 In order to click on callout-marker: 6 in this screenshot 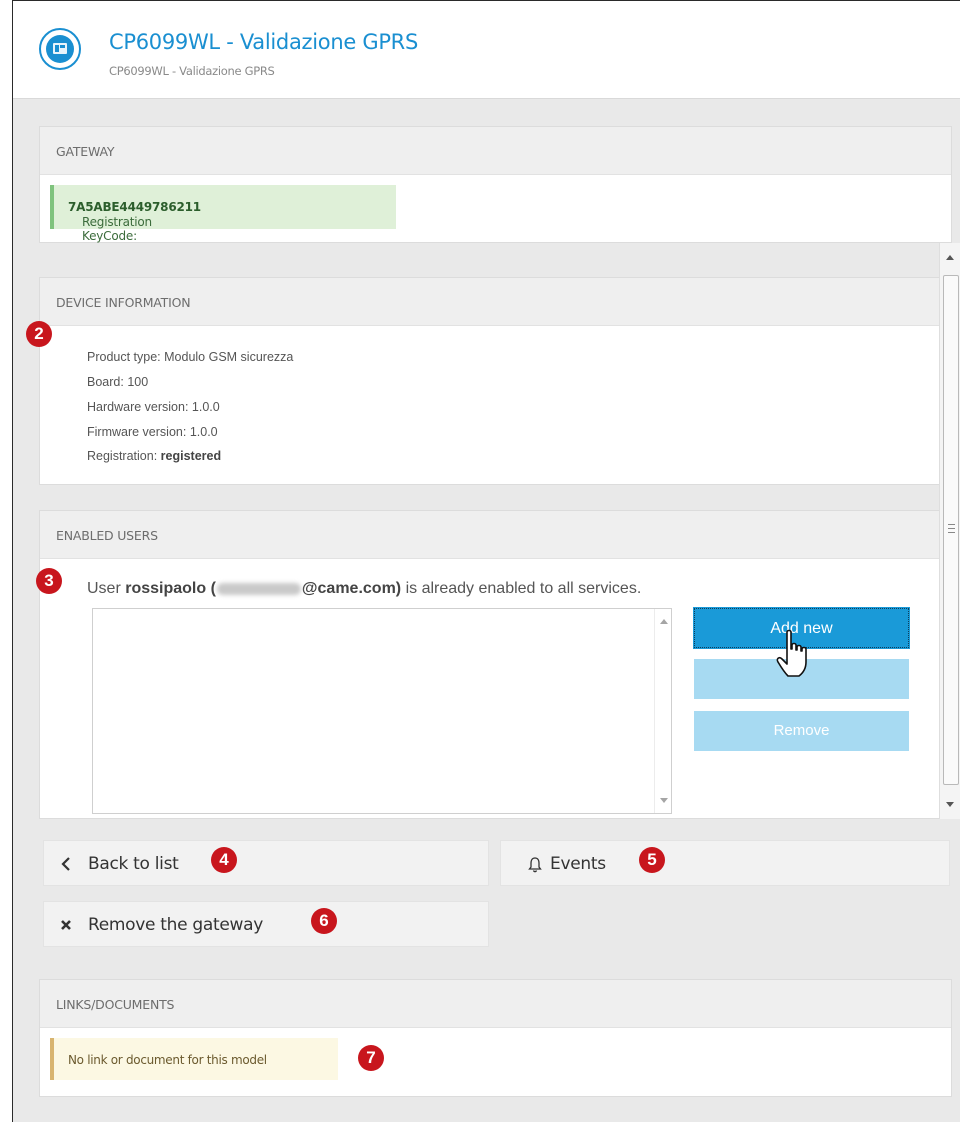, I will do `click(324, 921)`.